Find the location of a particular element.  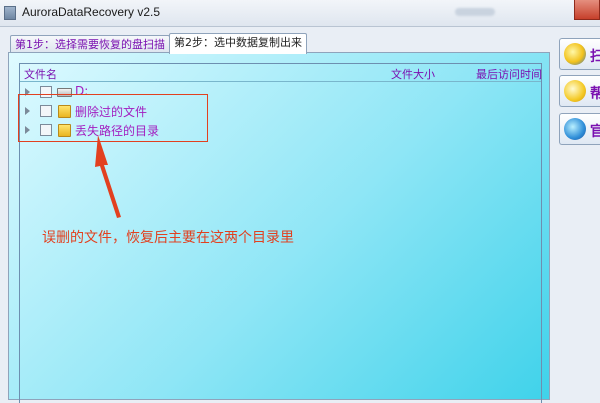

side-button-scan: 扫 is located at coordinates (579, 54).